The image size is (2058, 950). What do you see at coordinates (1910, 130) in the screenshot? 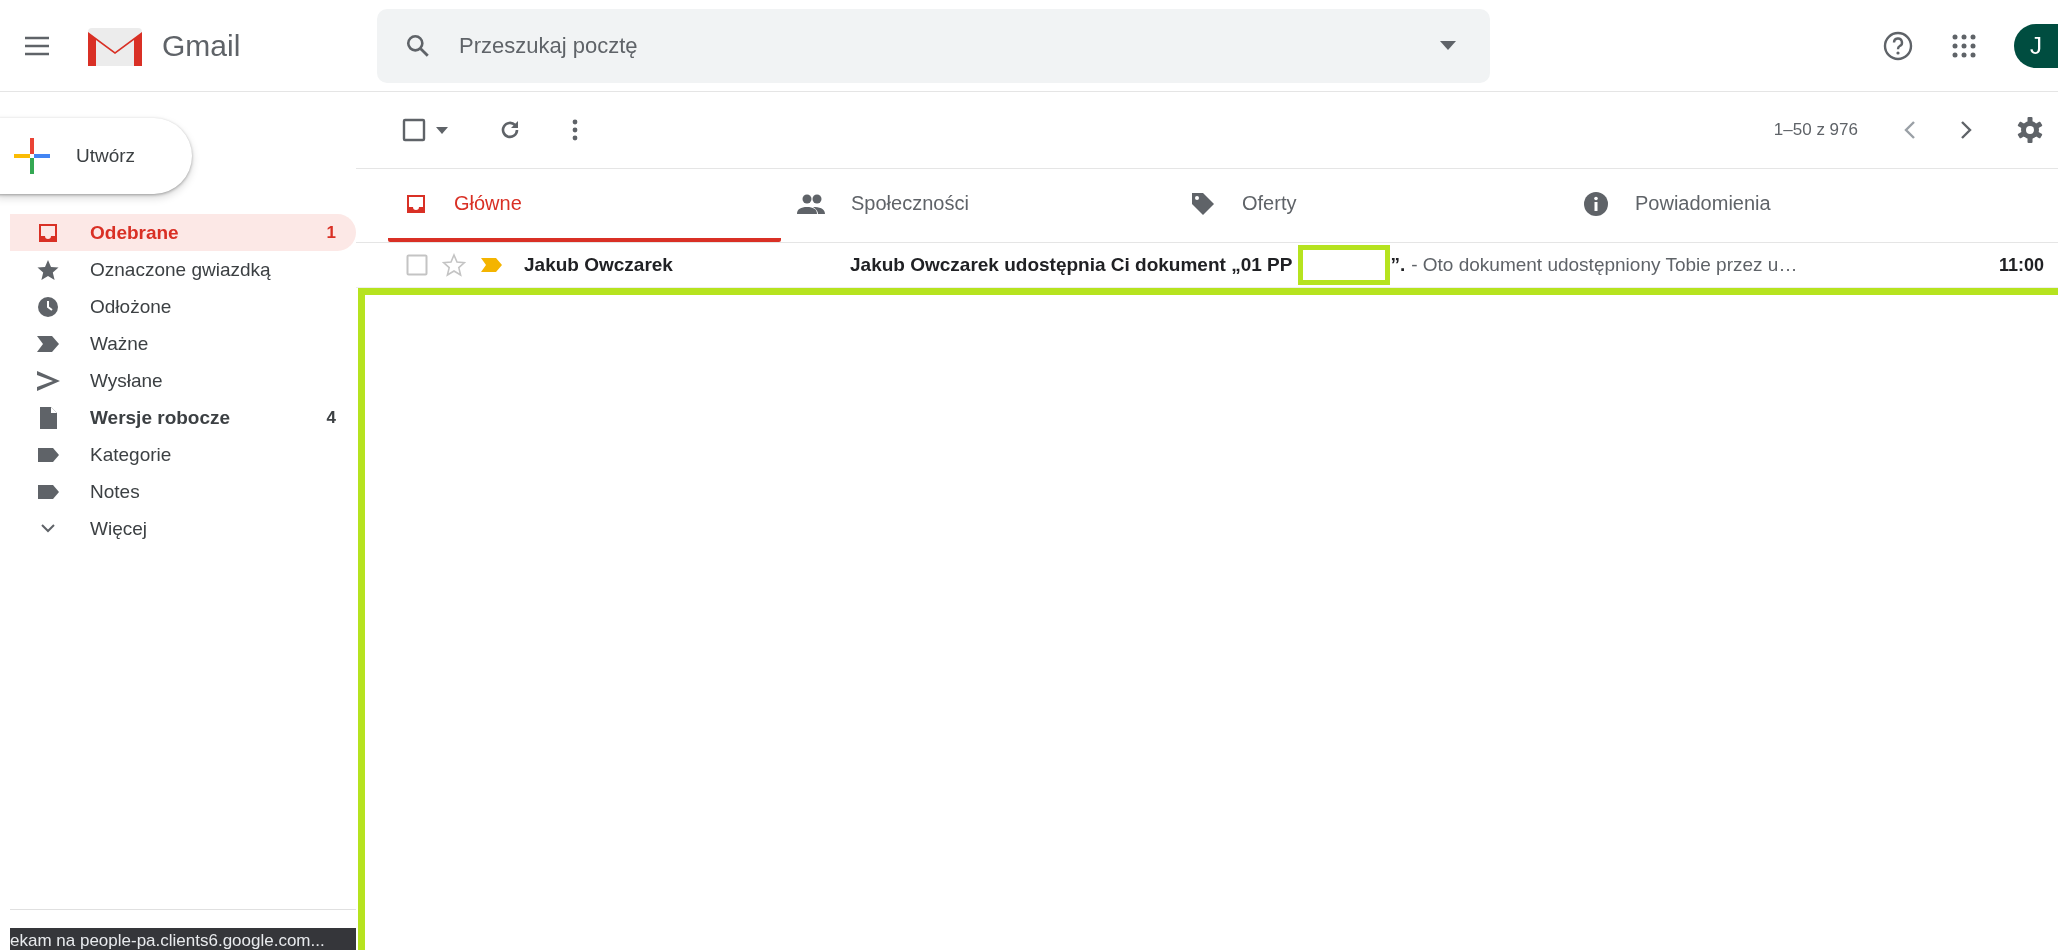
I see `chevron-left-icon` at bounding box center [1910, 130].